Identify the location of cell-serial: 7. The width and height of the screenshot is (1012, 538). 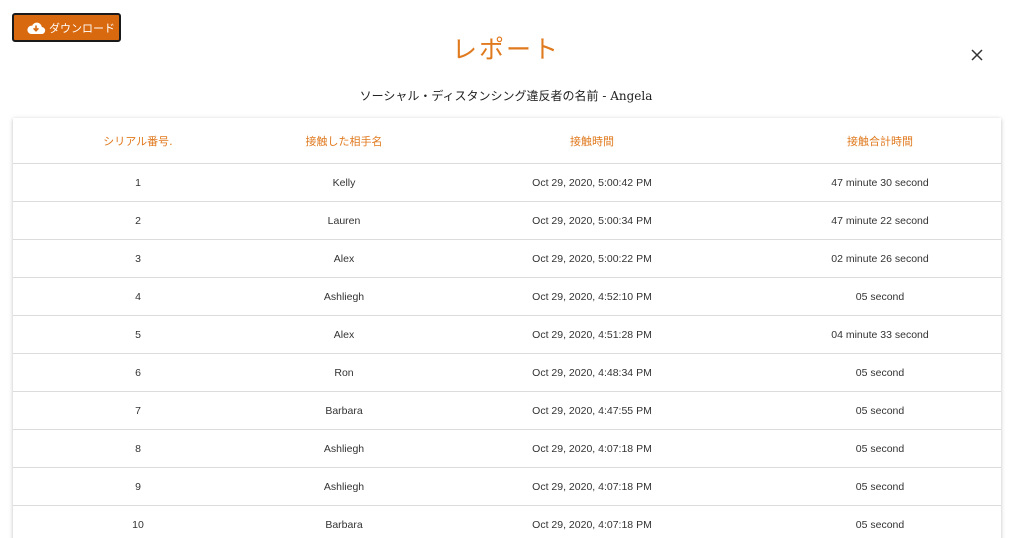
(138, 410).